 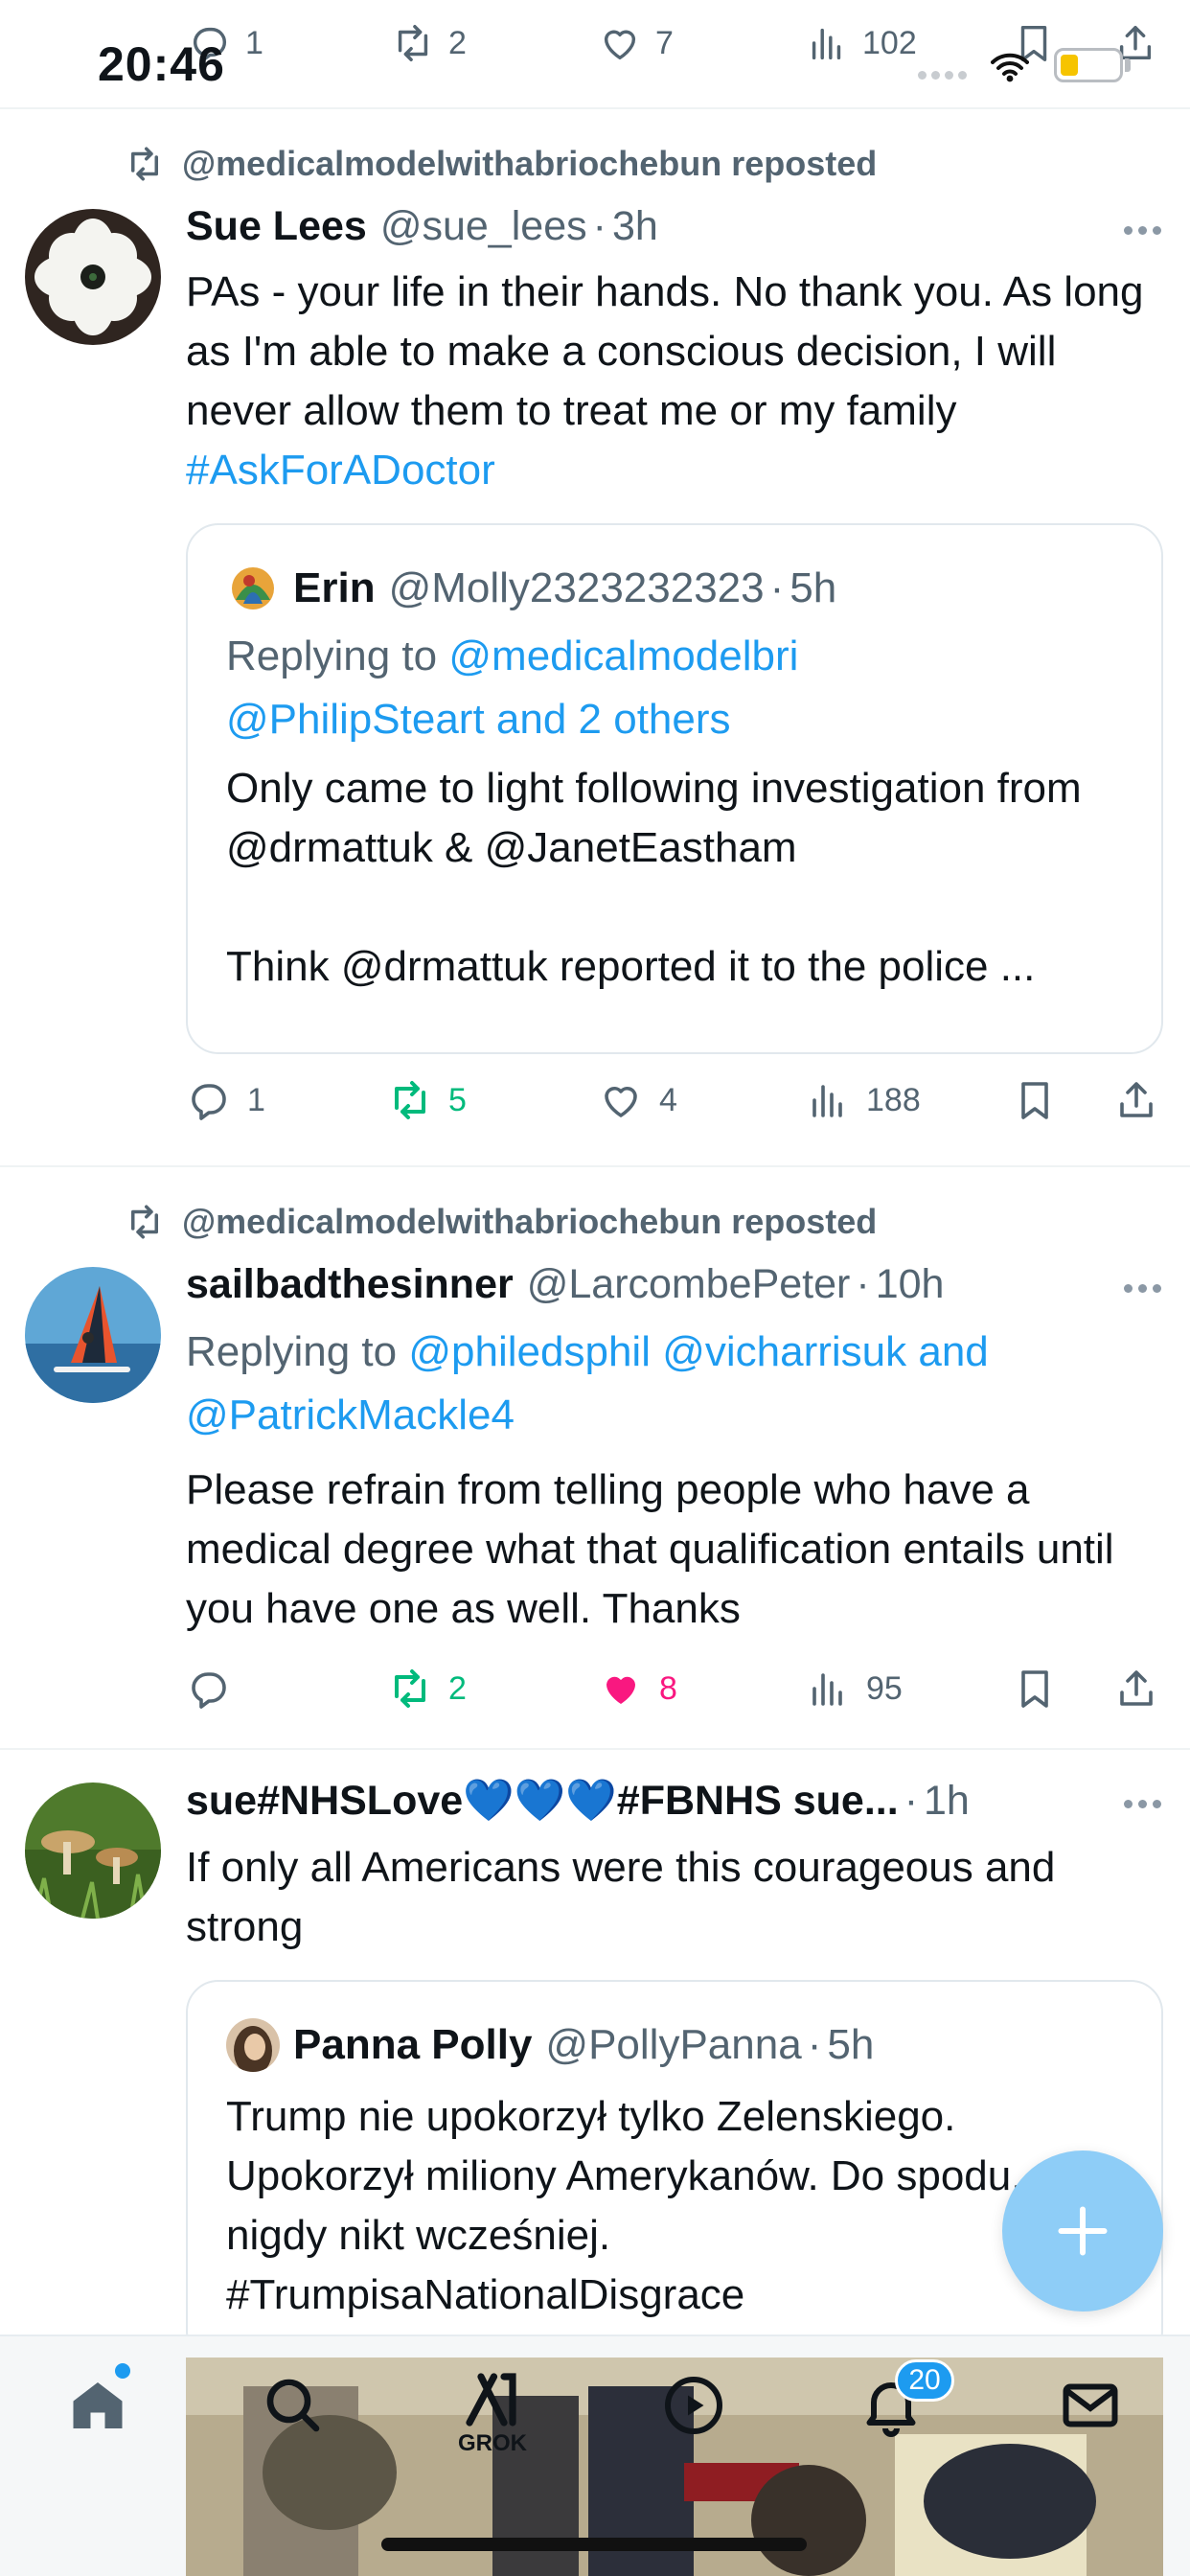 I want to click on repost-indicator: @medicalmodelwithabriochebun reposted, so click(x=501, y=1222).